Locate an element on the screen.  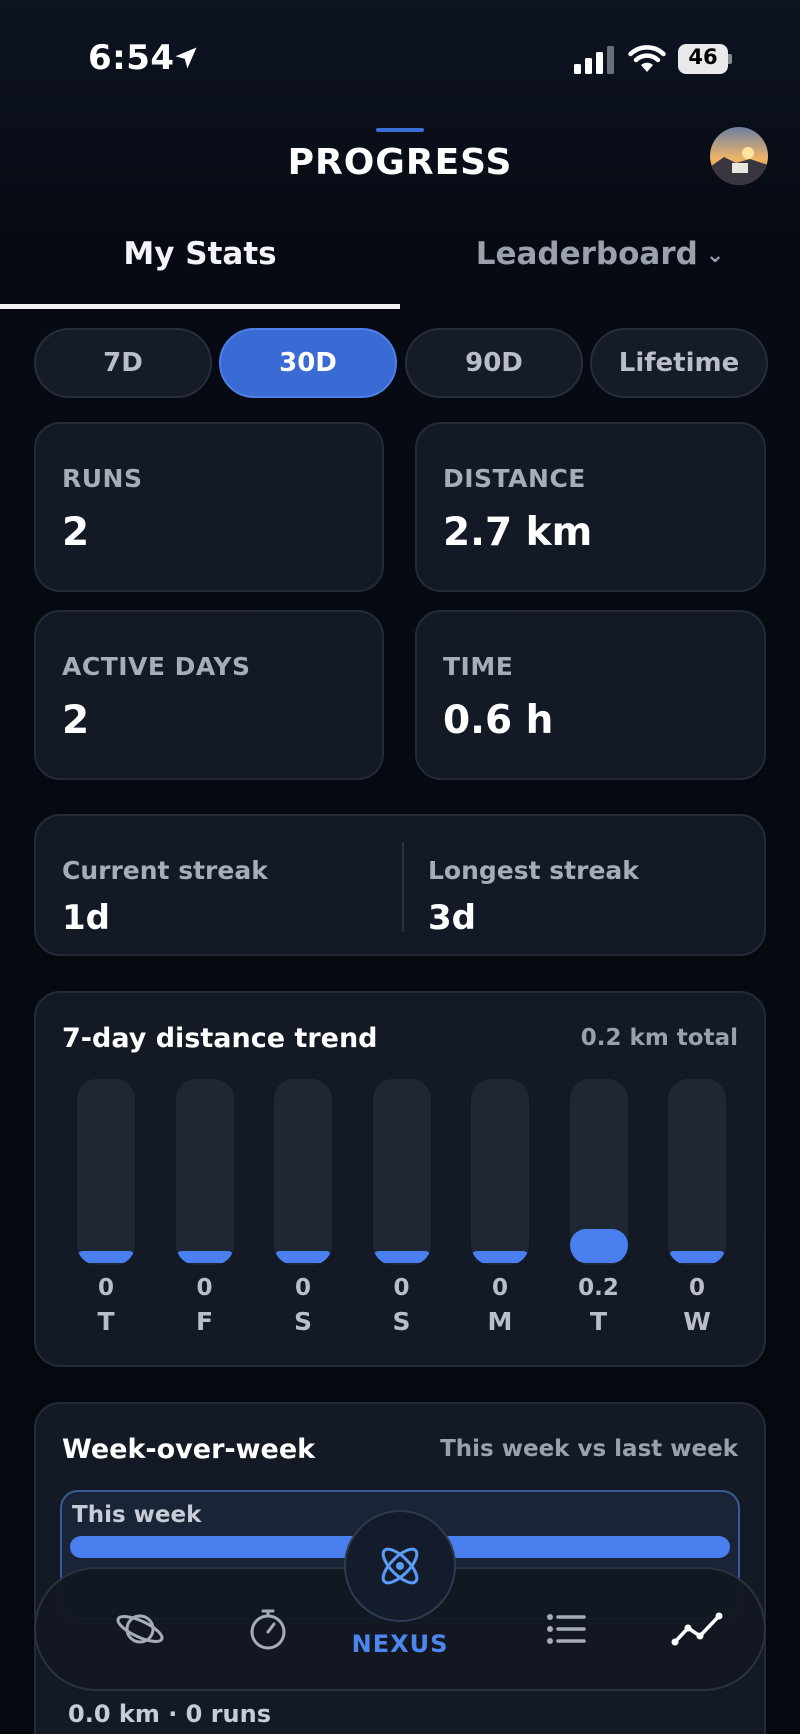
nav-nexus-label: NEXUS is located at coordinates (400, 1644).